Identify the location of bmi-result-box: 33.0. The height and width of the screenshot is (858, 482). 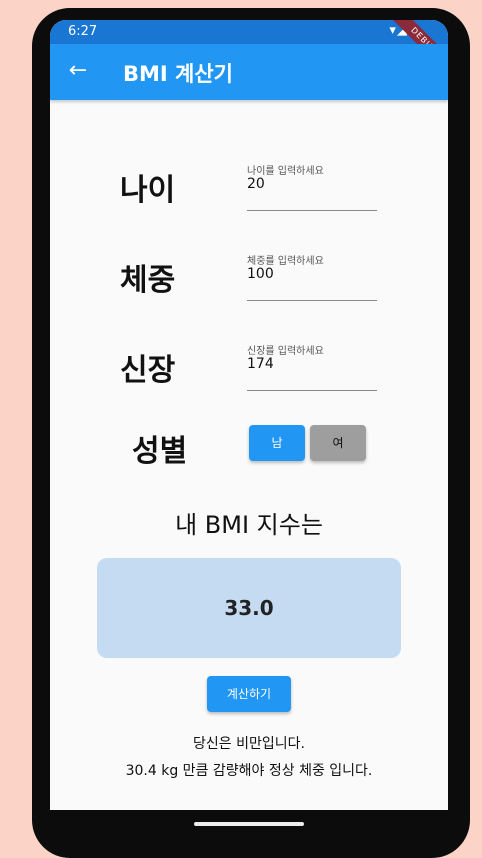
(249, 608).